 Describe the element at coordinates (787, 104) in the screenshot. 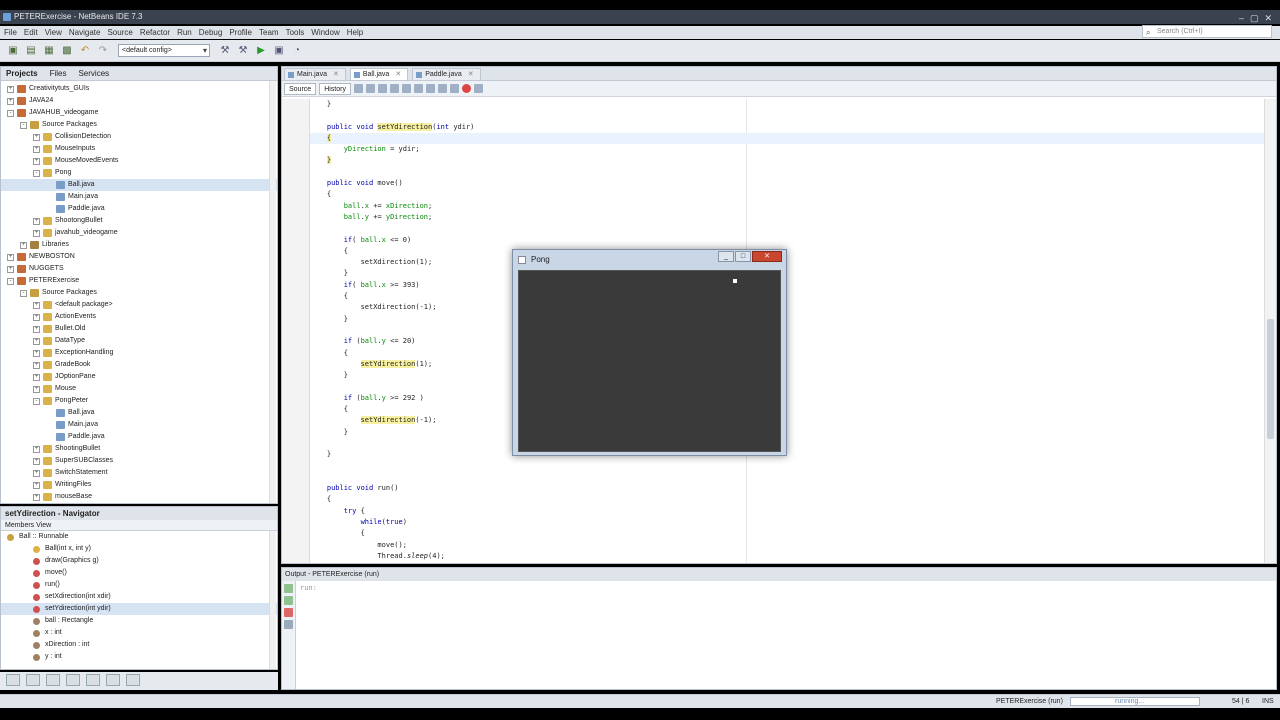

I see `code-line: 51 }` at that location.